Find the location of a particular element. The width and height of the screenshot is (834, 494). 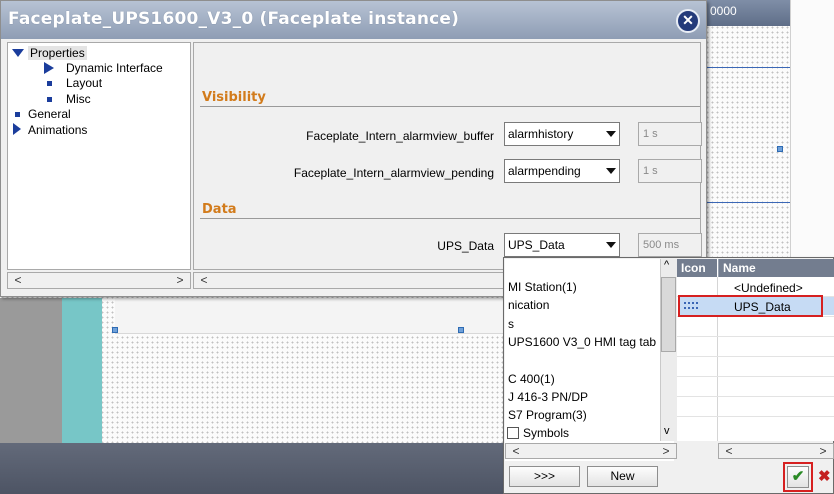

column-header-icon: Icon is located at coordinates (697, 268).